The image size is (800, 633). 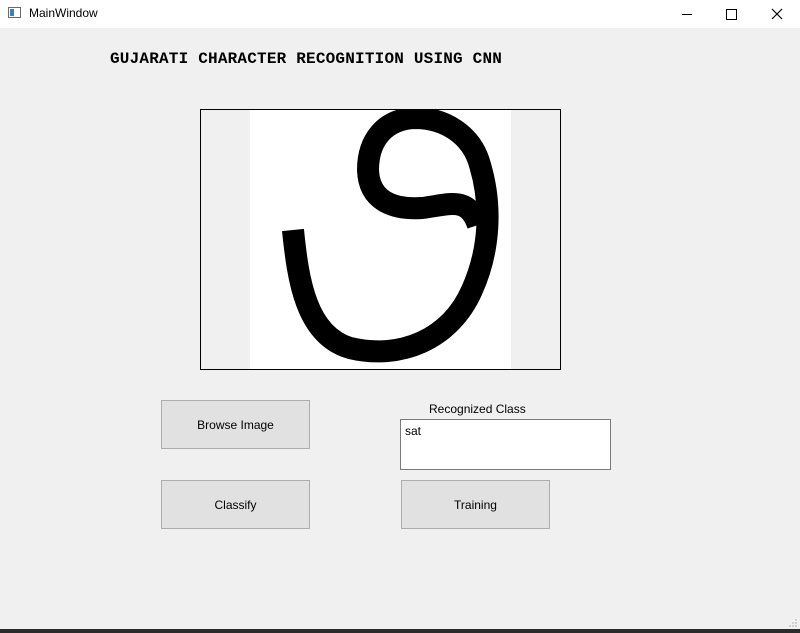 I want to click on minimize-icon, so click(x=687, y=14).